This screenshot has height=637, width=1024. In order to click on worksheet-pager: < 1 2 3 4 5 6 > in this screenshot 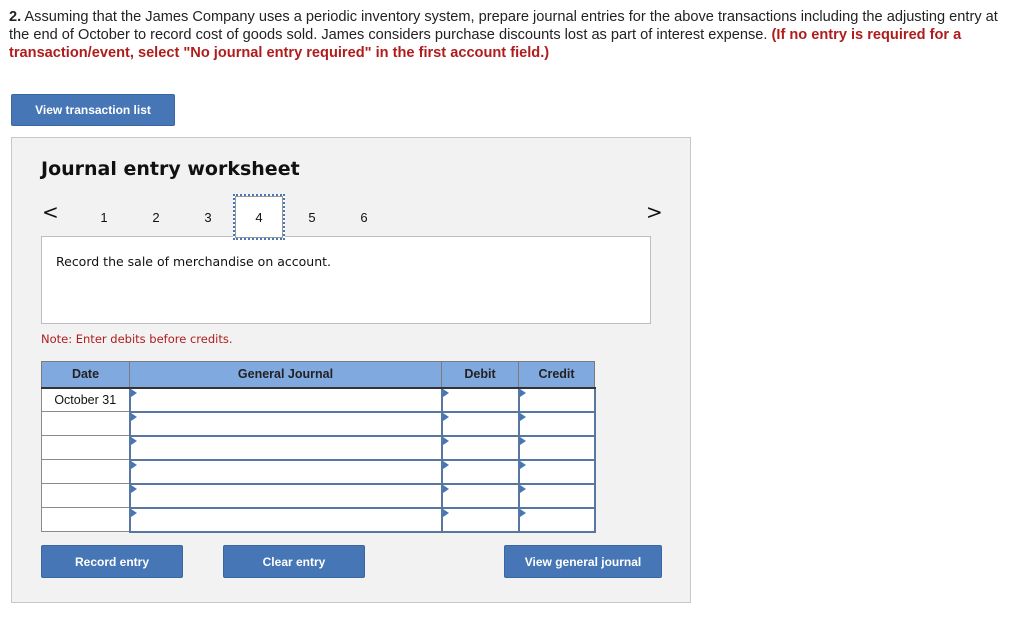, I will do `click(352, 217)`.